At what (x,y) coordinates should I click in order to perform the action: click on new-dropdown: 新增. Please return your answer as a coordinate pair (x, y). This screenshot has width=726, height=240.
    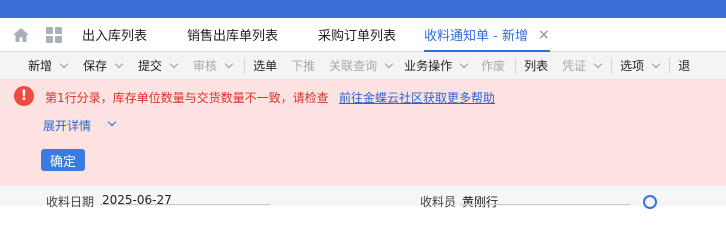
    Looking at the image, I should click on (48, 66).